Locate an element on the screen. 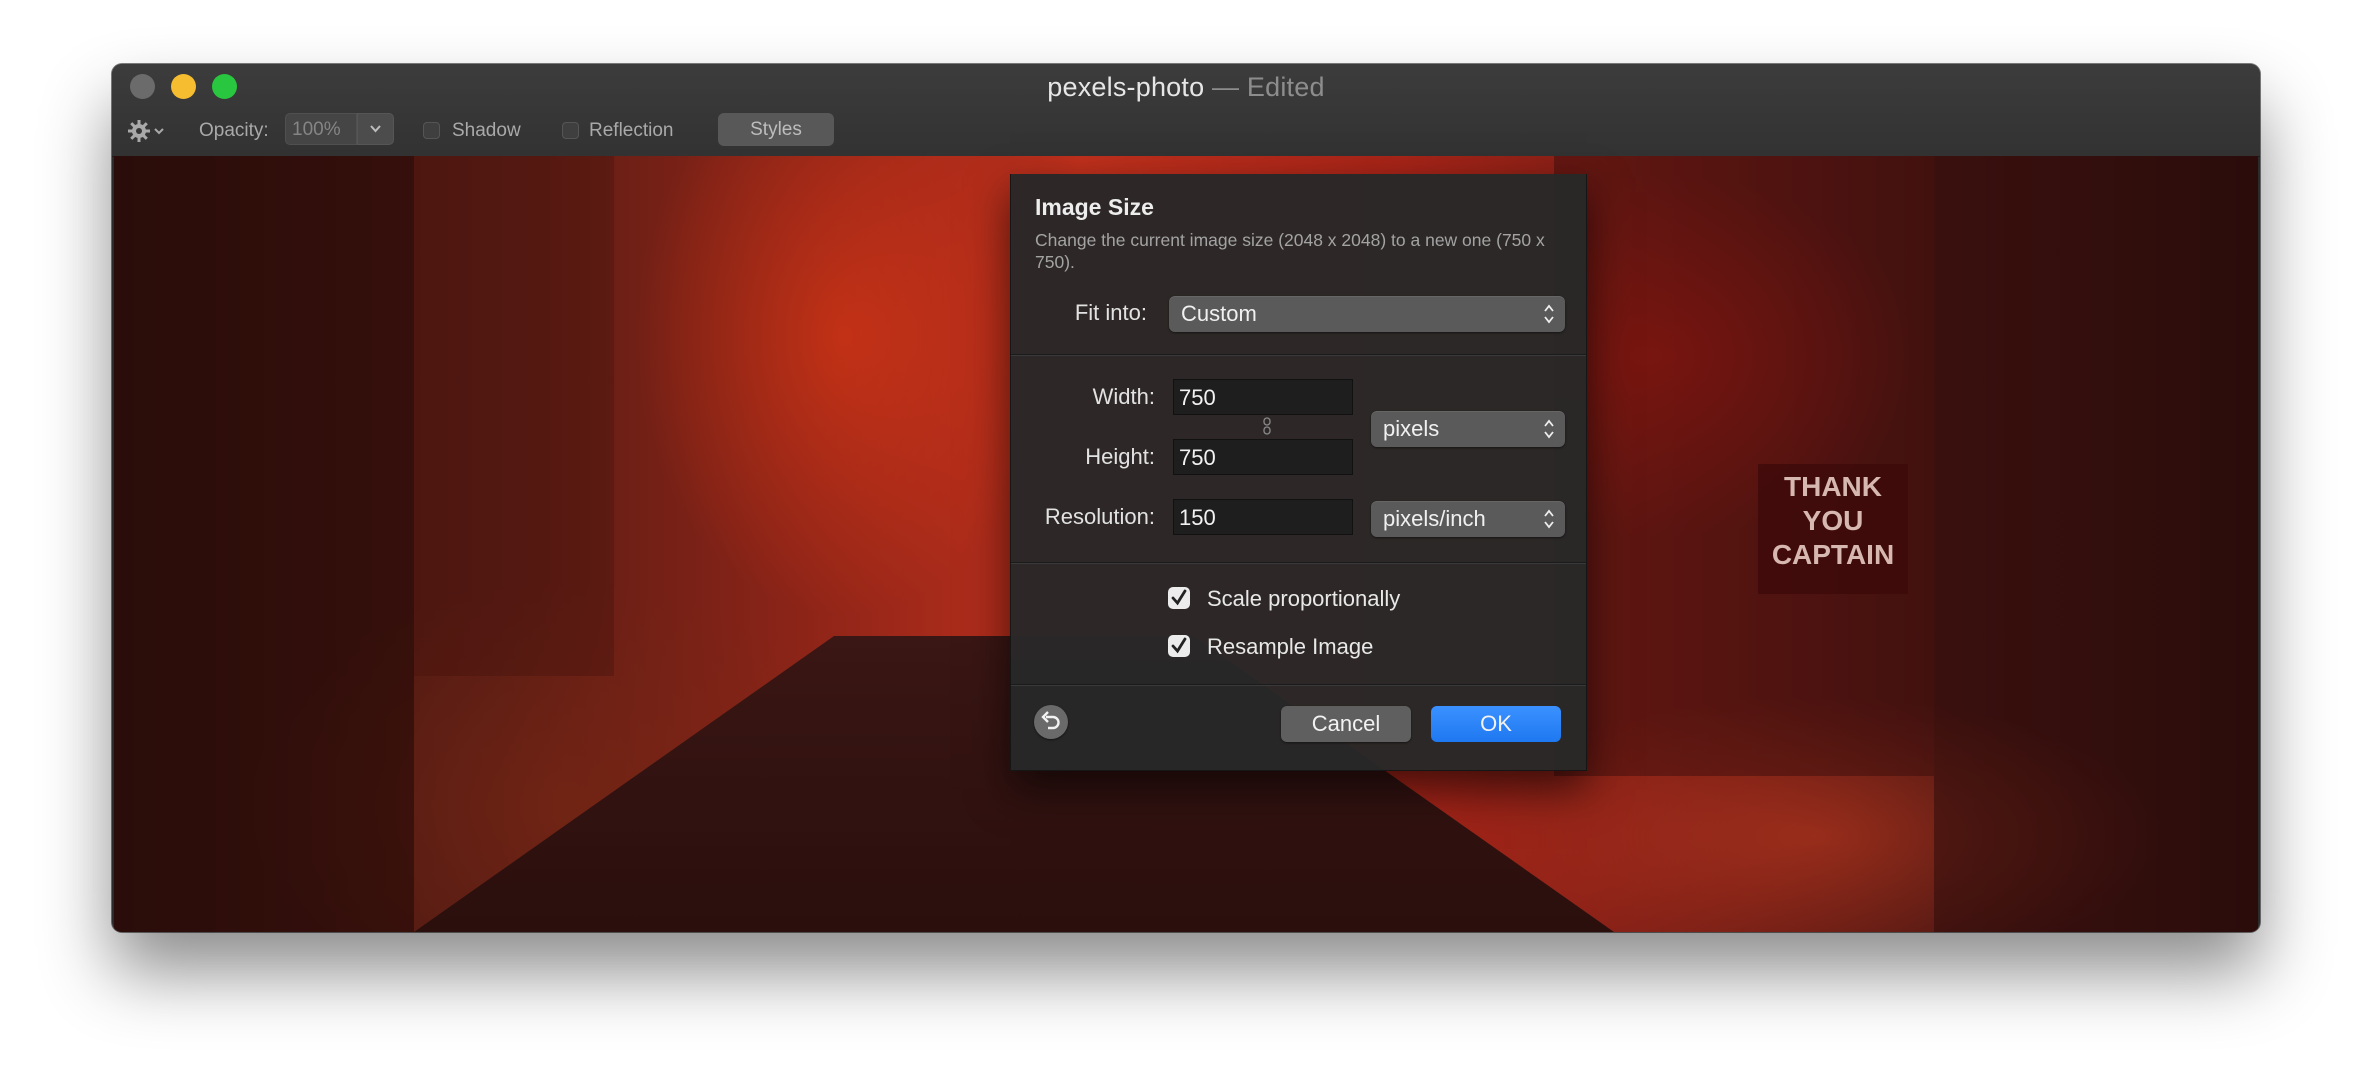 The image size is (2372, 1092). size-unit-popup: pixels is located at coordinates (1468, 429).